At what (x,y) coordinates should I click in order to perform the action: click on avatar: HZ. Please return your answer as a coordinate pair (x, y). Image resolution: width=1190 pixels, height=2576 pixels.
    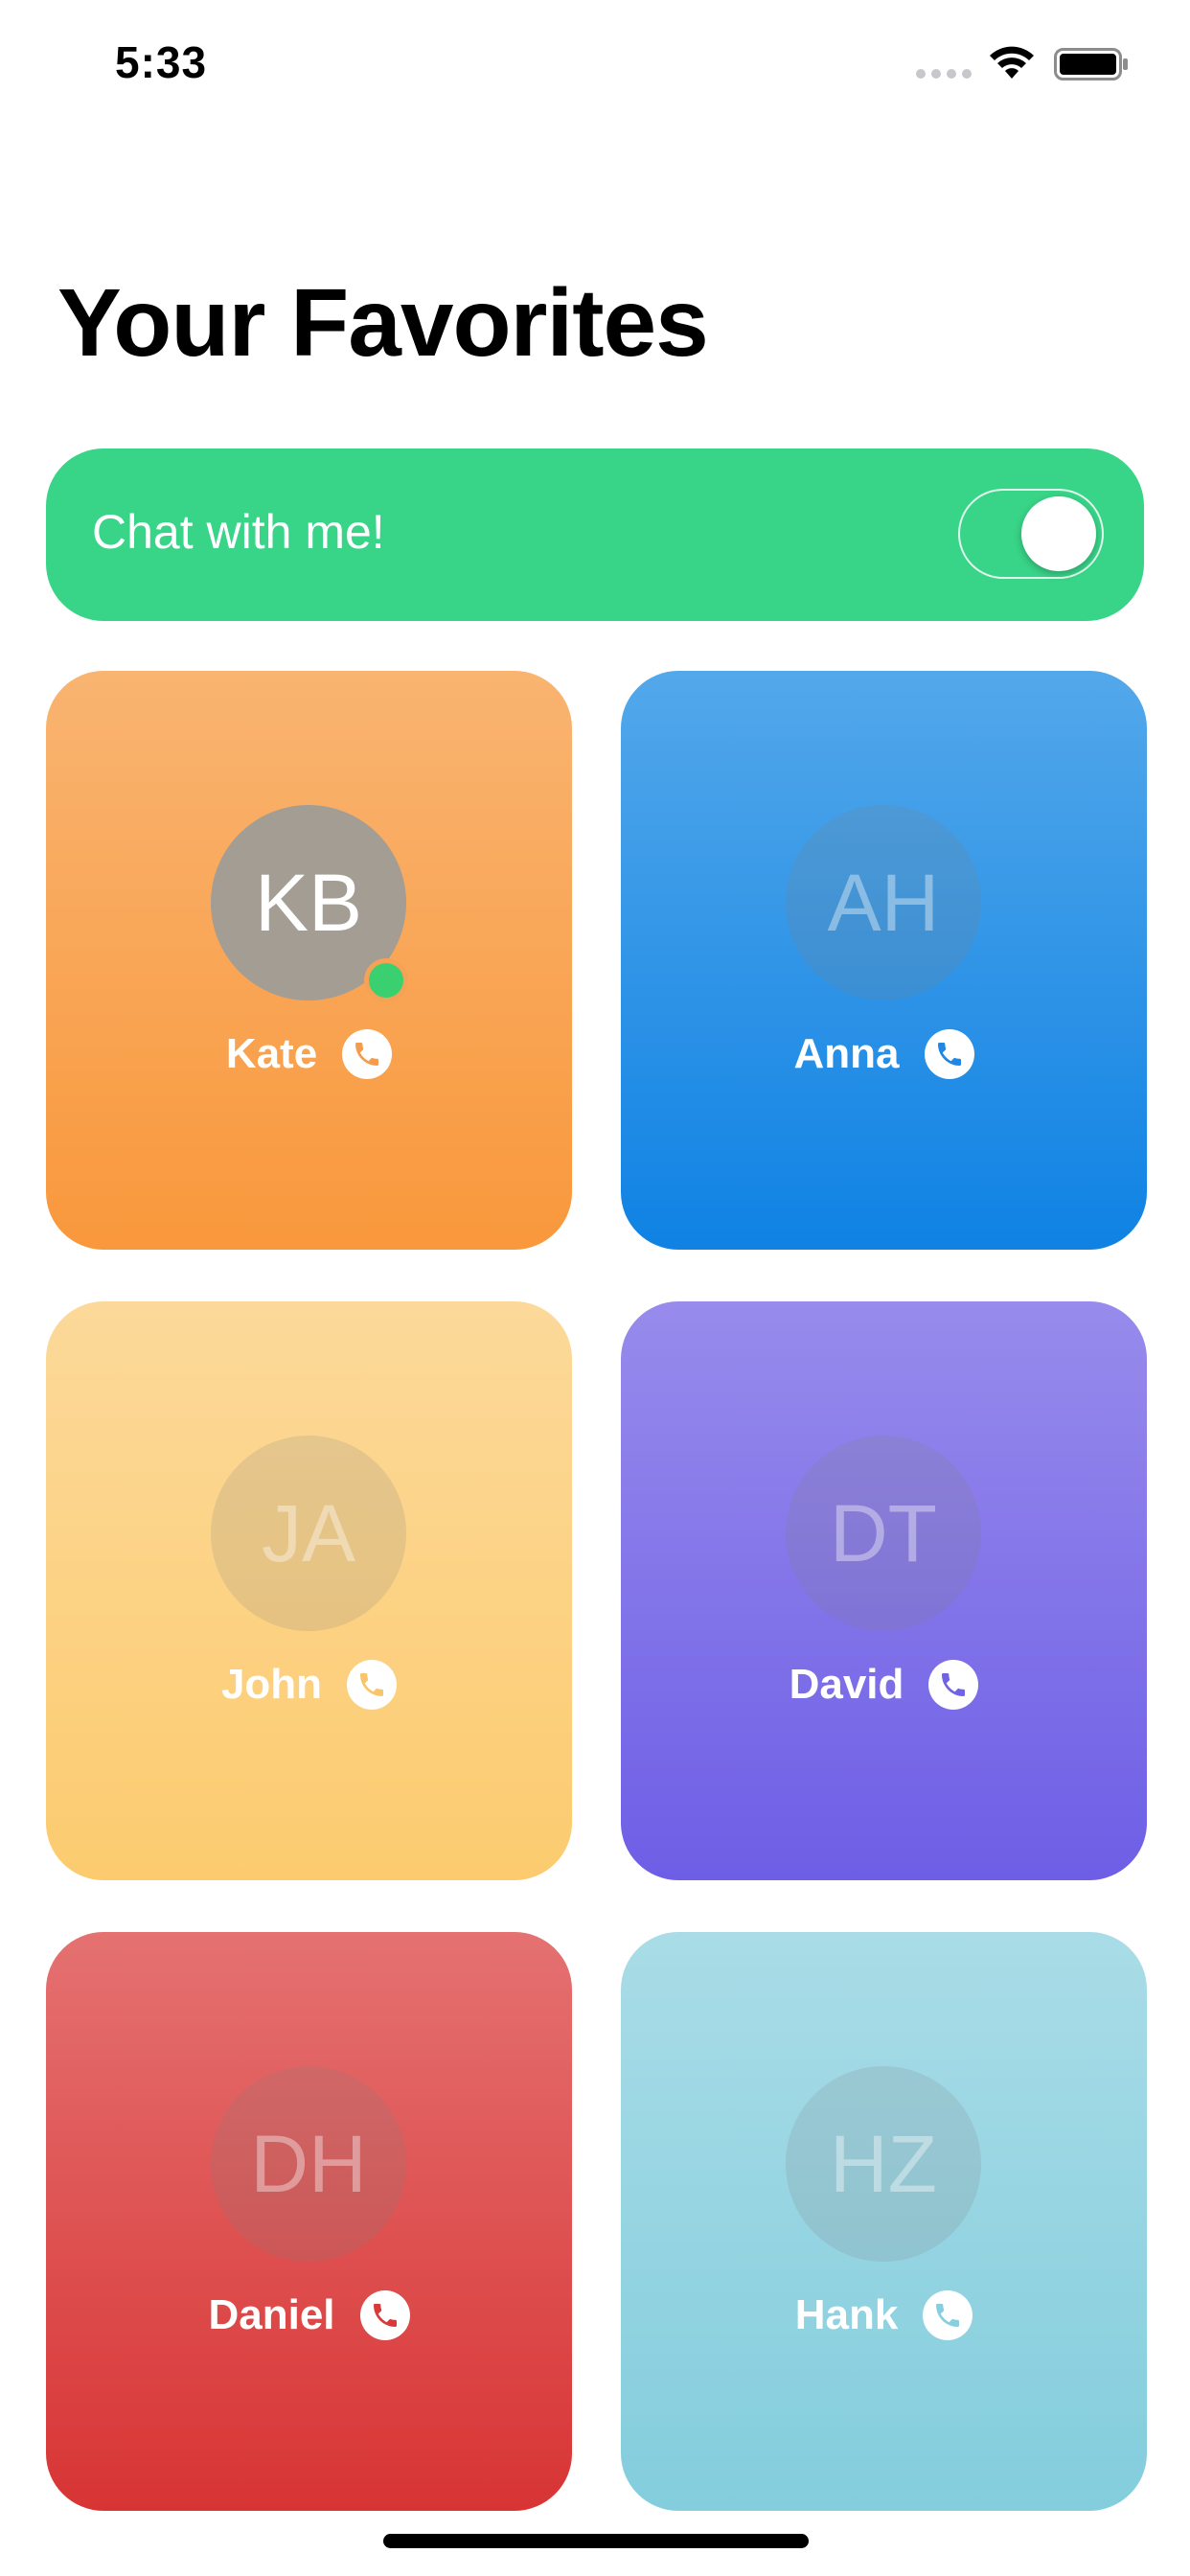
    Looking at the image, I should click on (884, 2164).